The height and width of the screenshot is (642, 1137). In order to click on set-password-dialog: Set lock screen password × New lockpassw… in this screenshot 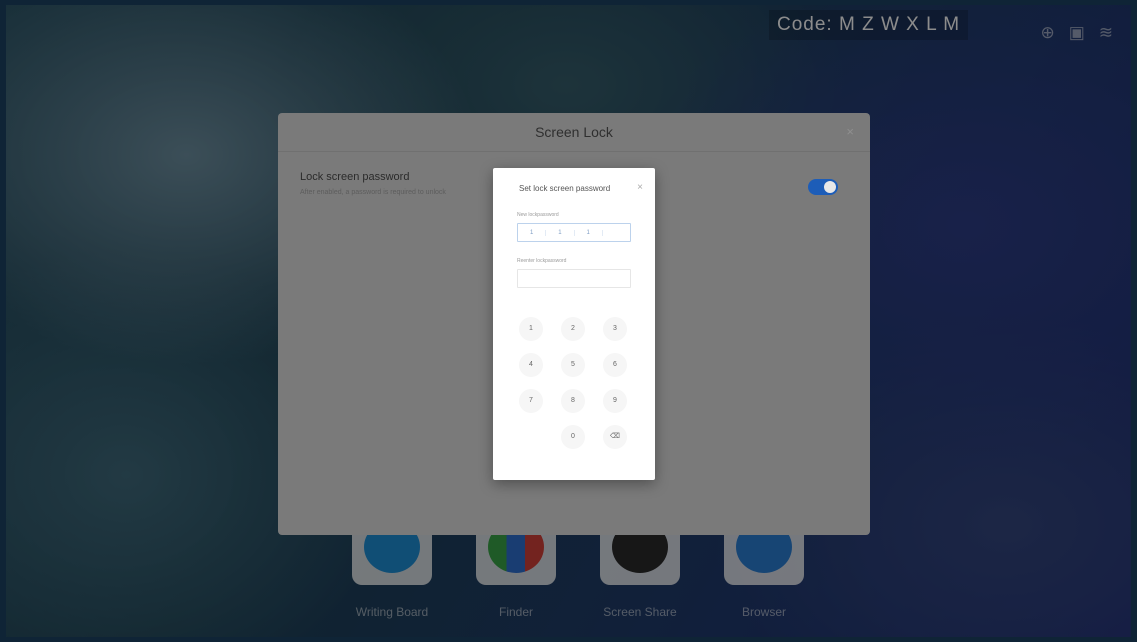, I will do `click(574, 324)`.